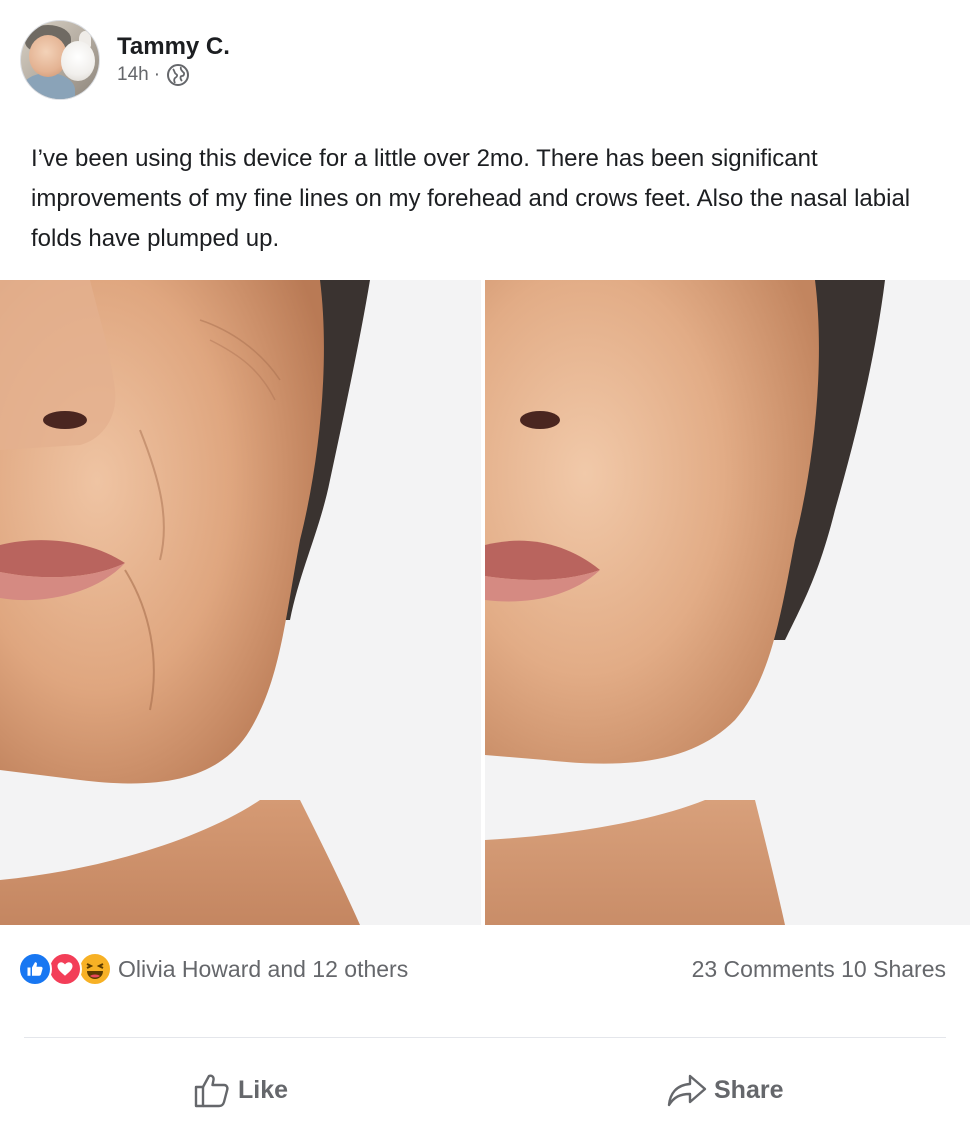  What do you see at coordinates (763, 969) in the screenshot?
I see `comments-count: 23 Comments` at bounding box center [763, 969].